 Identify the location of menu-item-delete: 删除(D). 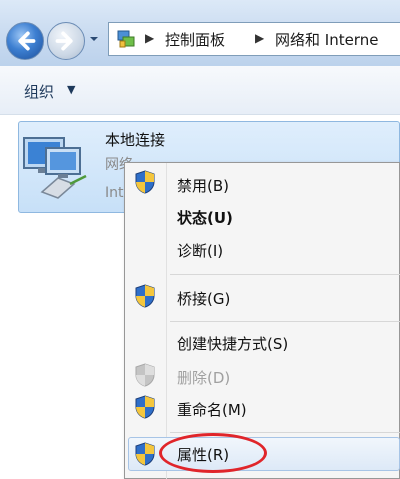
(204, 378).